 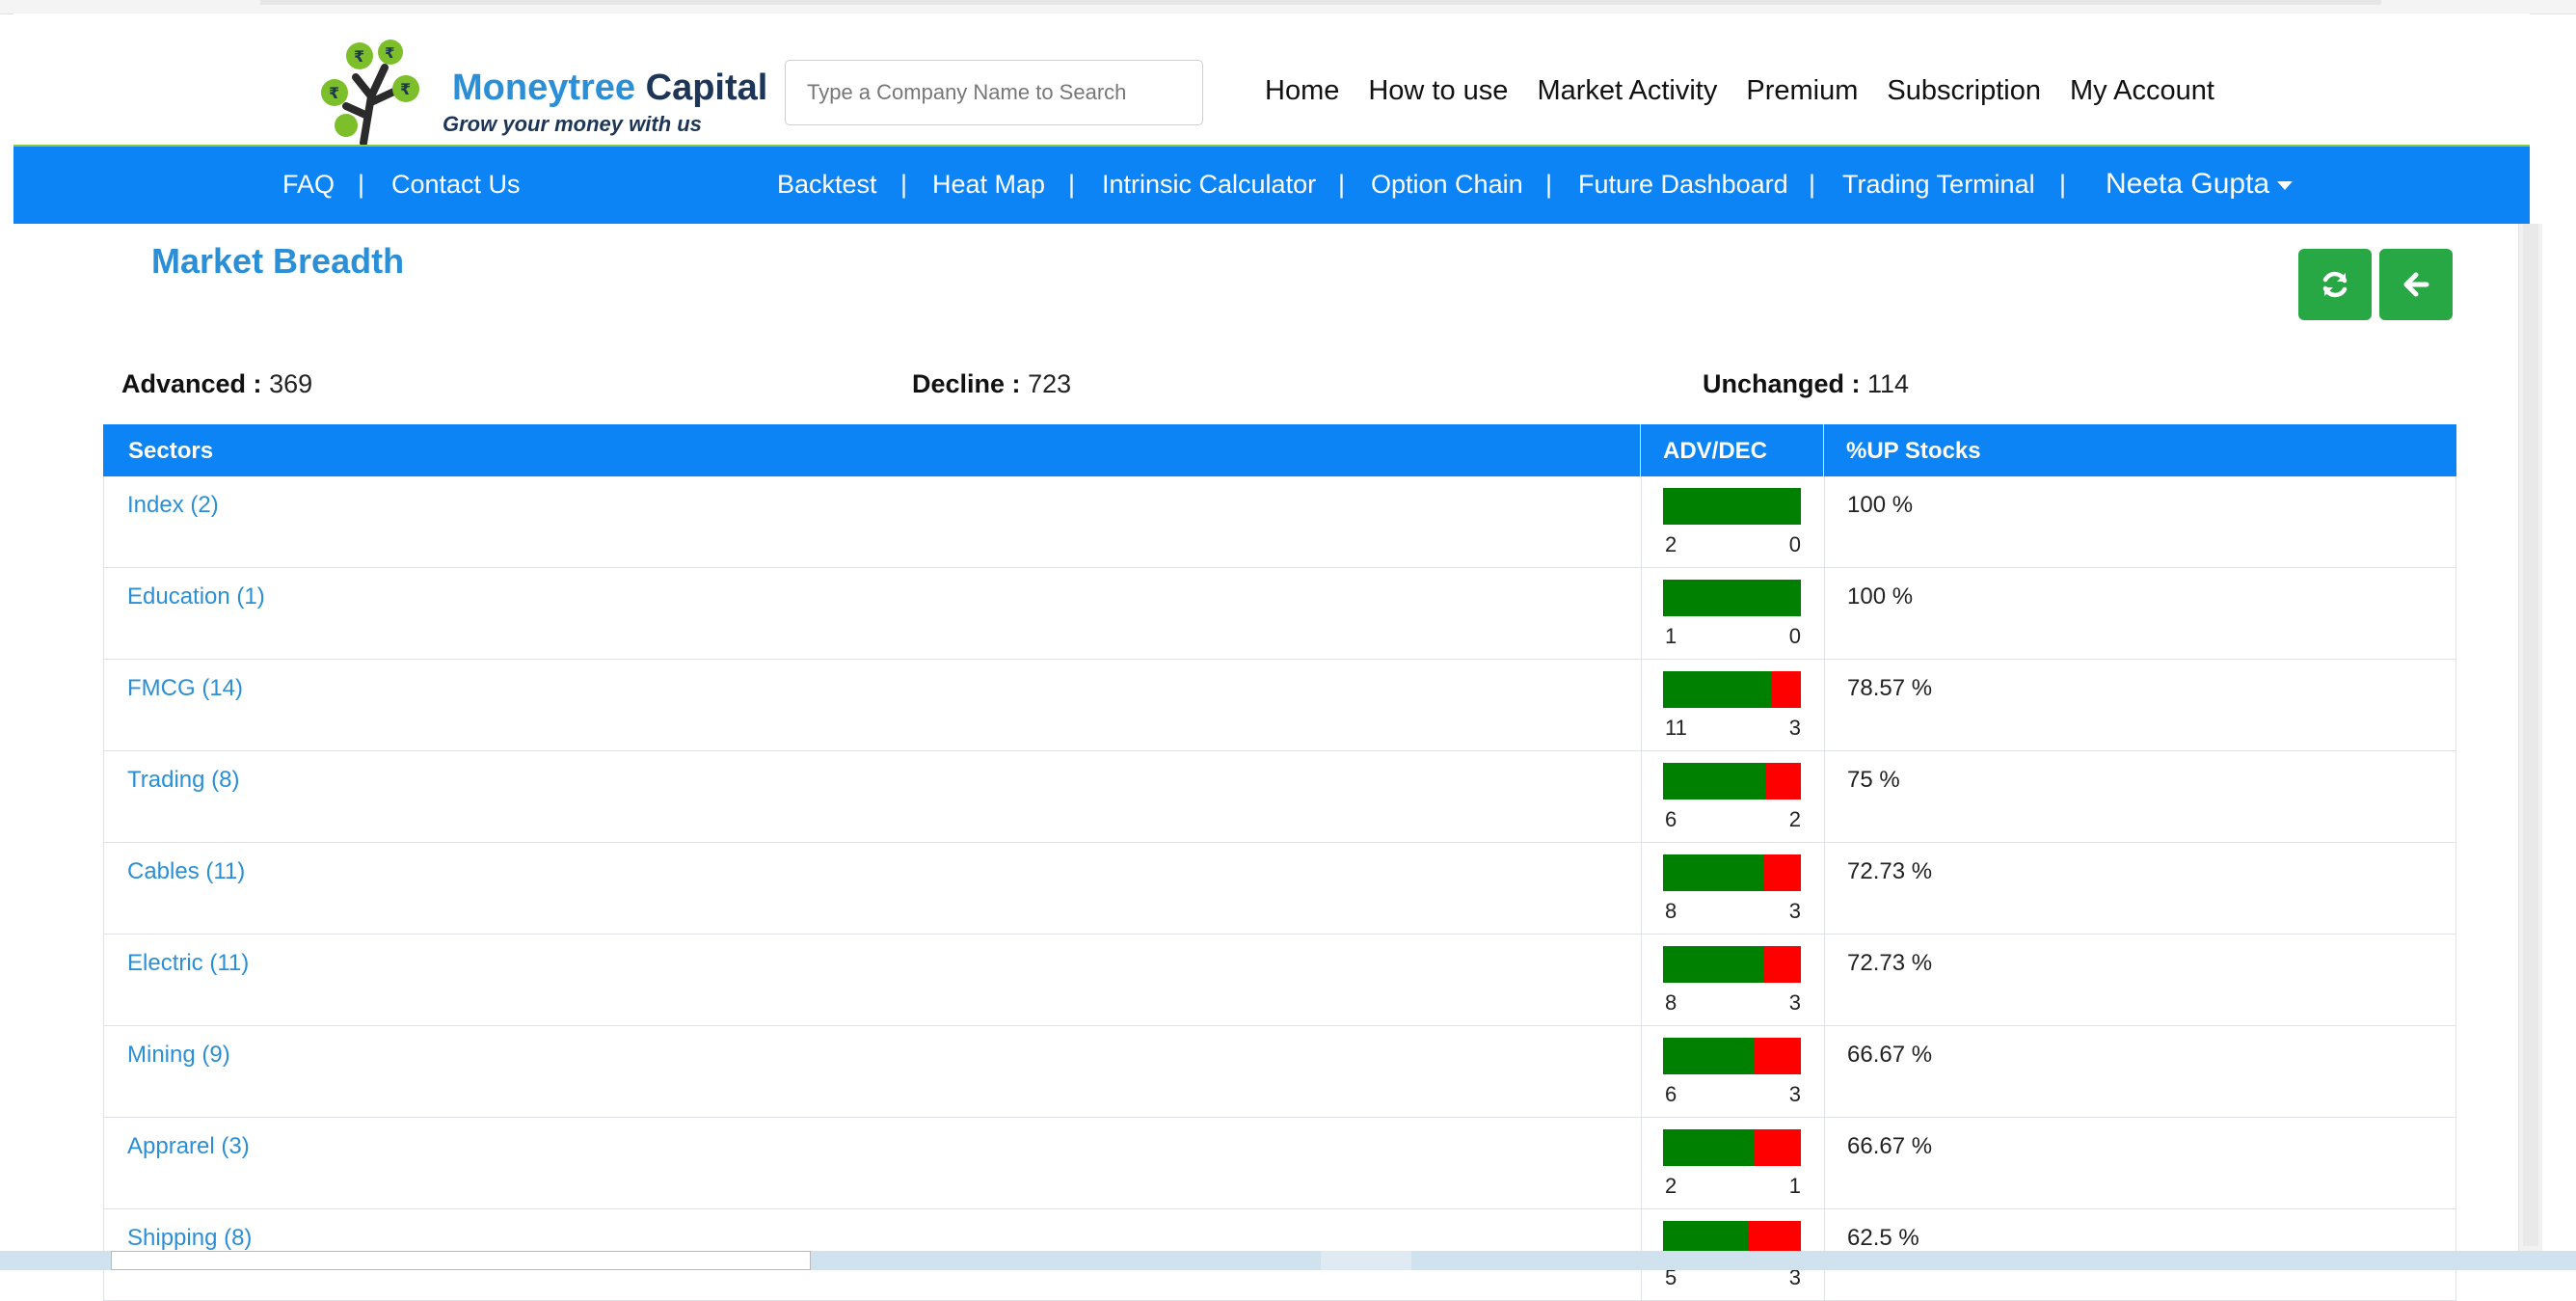 I want to click on decline-label: Decline :, so click(x=967, y=383).